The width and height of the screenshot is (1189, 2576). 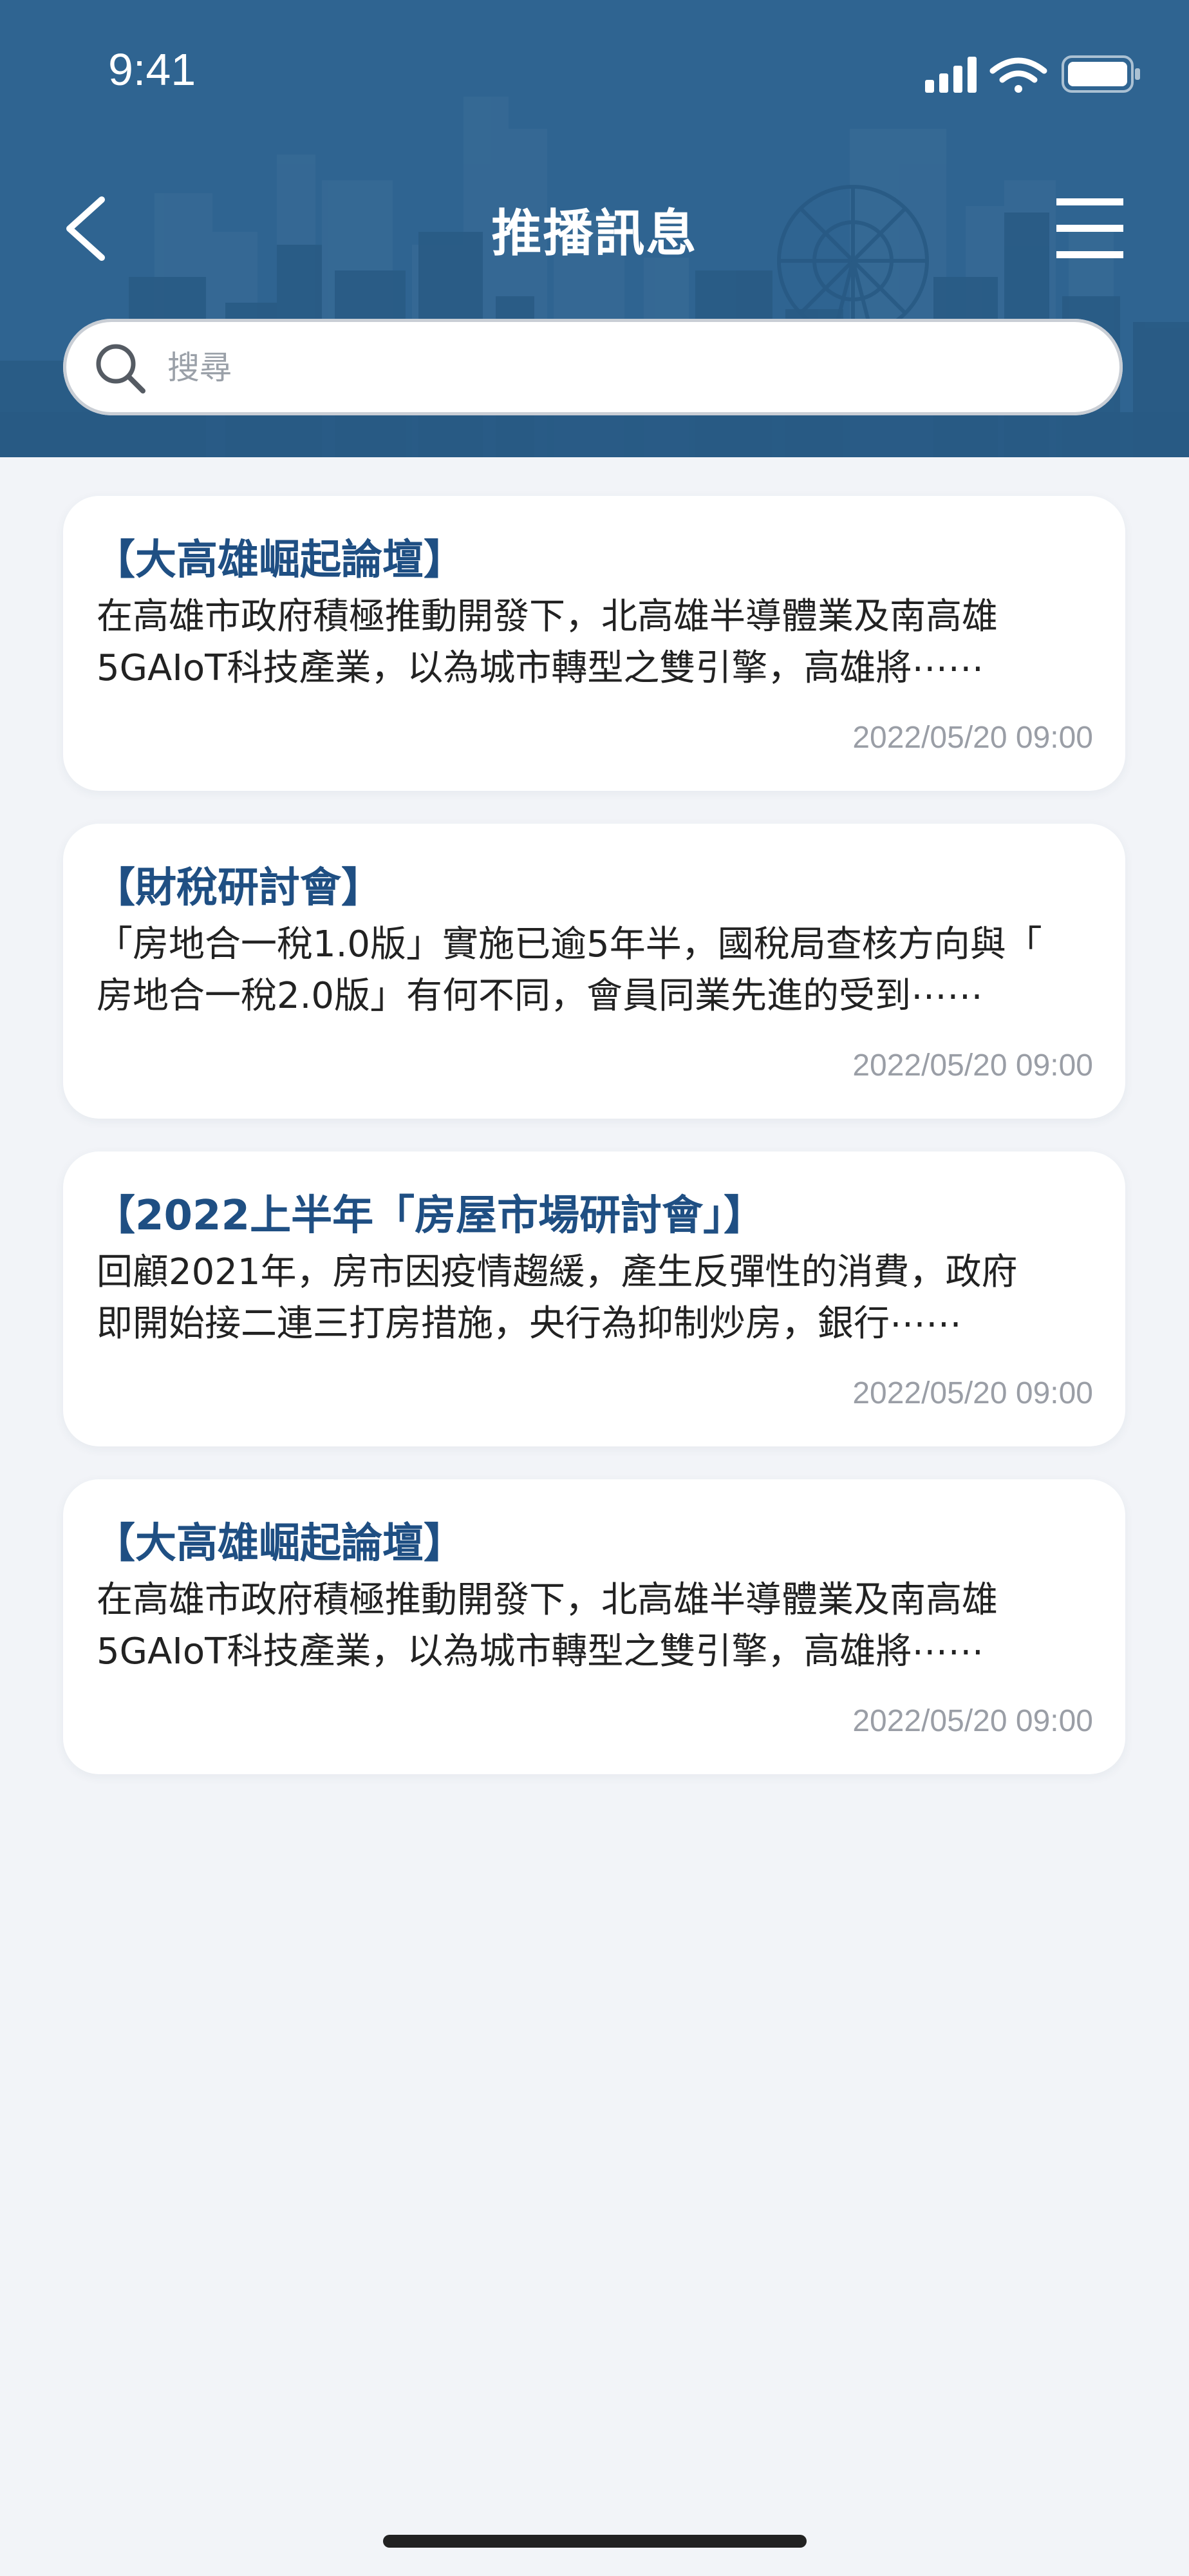 What do you see at coordinates (557, 1272) in the screenshot?
I see `message-preview-line: 回顧2021年，房市因疫情趨緩，產生反彈性的消費，政府` at bounding box center [557, 1272].